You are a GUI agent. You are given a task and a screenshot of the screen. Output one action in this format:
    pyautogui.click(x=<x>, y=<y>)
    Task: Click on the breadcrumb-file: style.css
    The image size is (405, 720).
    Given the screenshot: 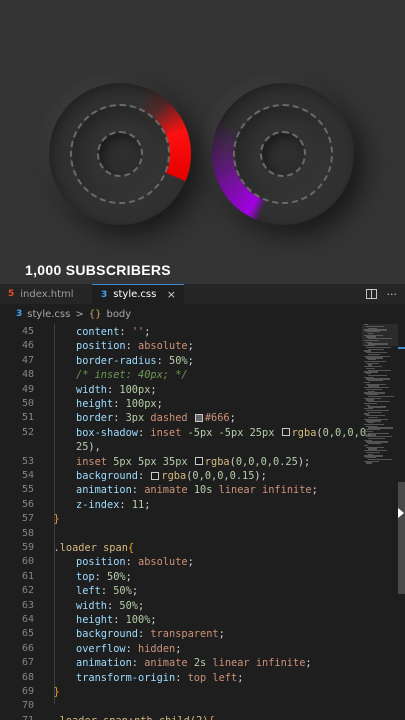 What is the action you would take?
    pyautogui.click(x=48, y=314)
    